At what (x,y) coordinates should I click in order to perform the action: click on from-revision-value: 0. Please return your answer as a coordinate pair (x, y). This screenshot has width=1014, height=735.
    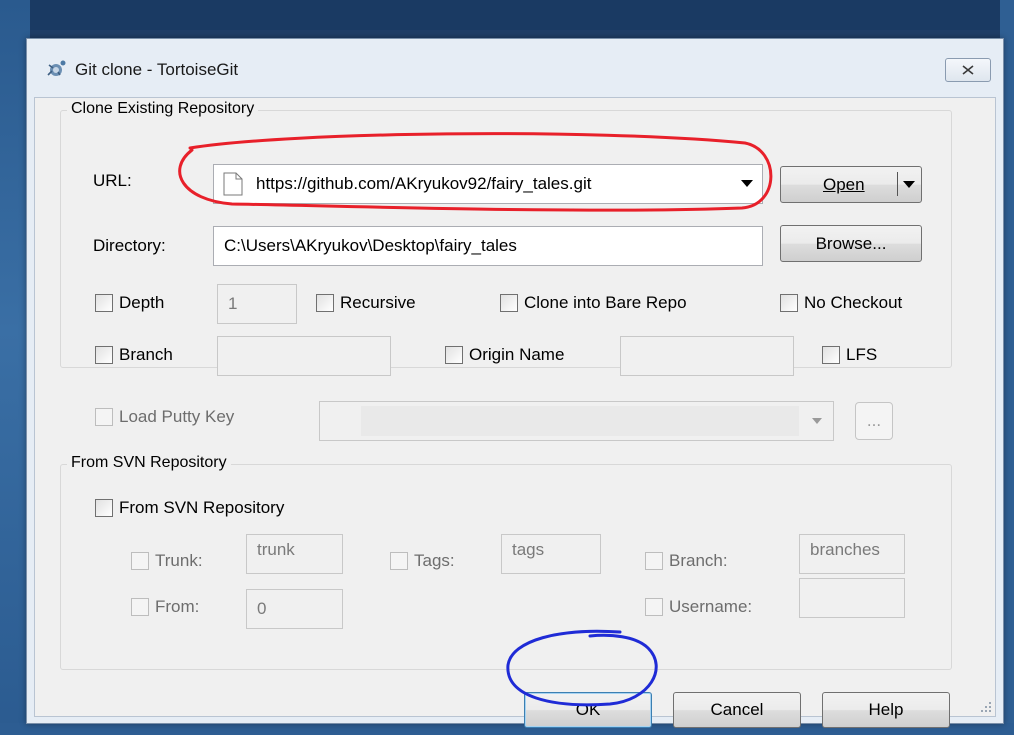
    Looking at the image, I should click on (262, 608).